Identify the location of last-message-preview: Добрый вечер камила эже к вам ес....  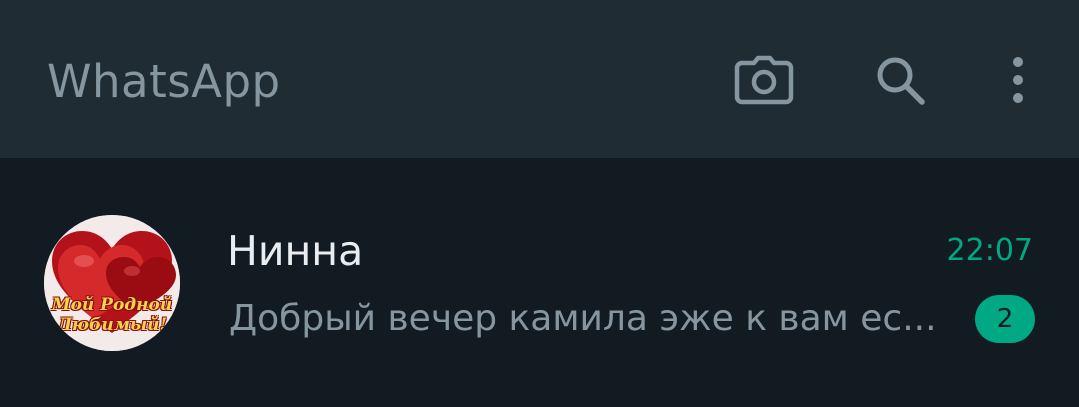
(583, 318).